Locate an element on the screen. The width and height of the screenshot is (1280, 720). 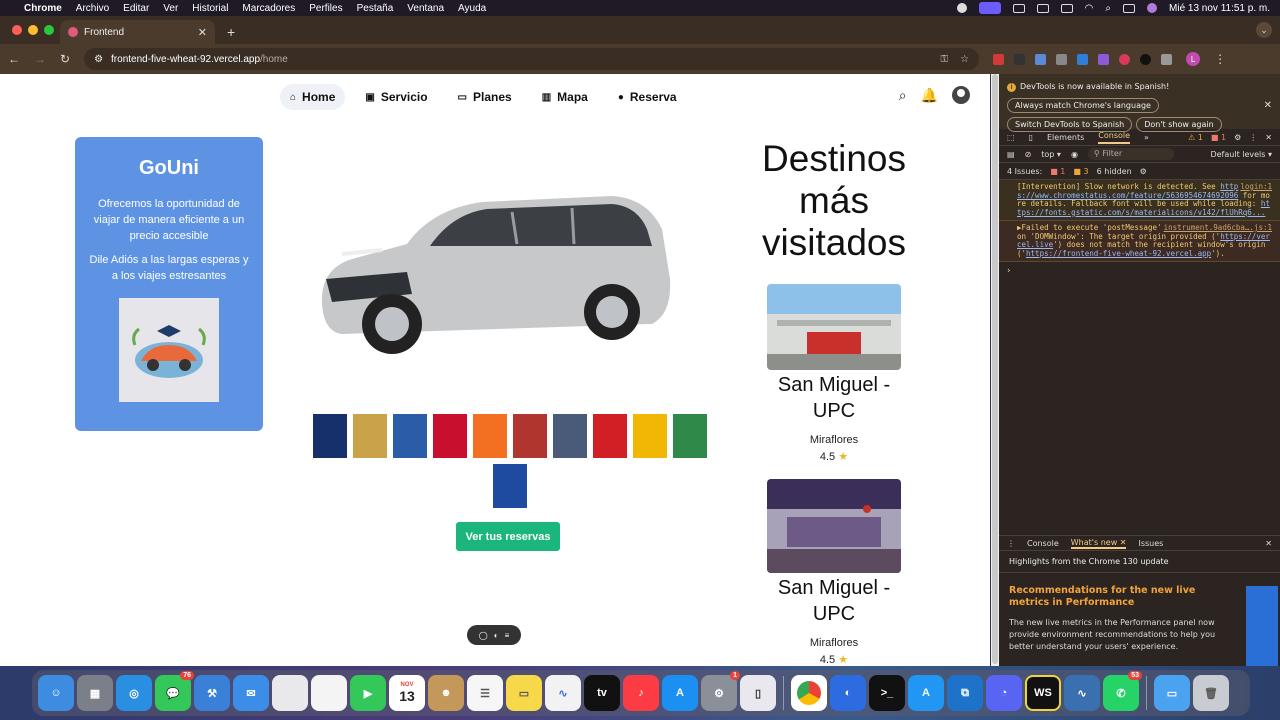
launchpad-icon: ▦ is located at coordinates (95, 693).